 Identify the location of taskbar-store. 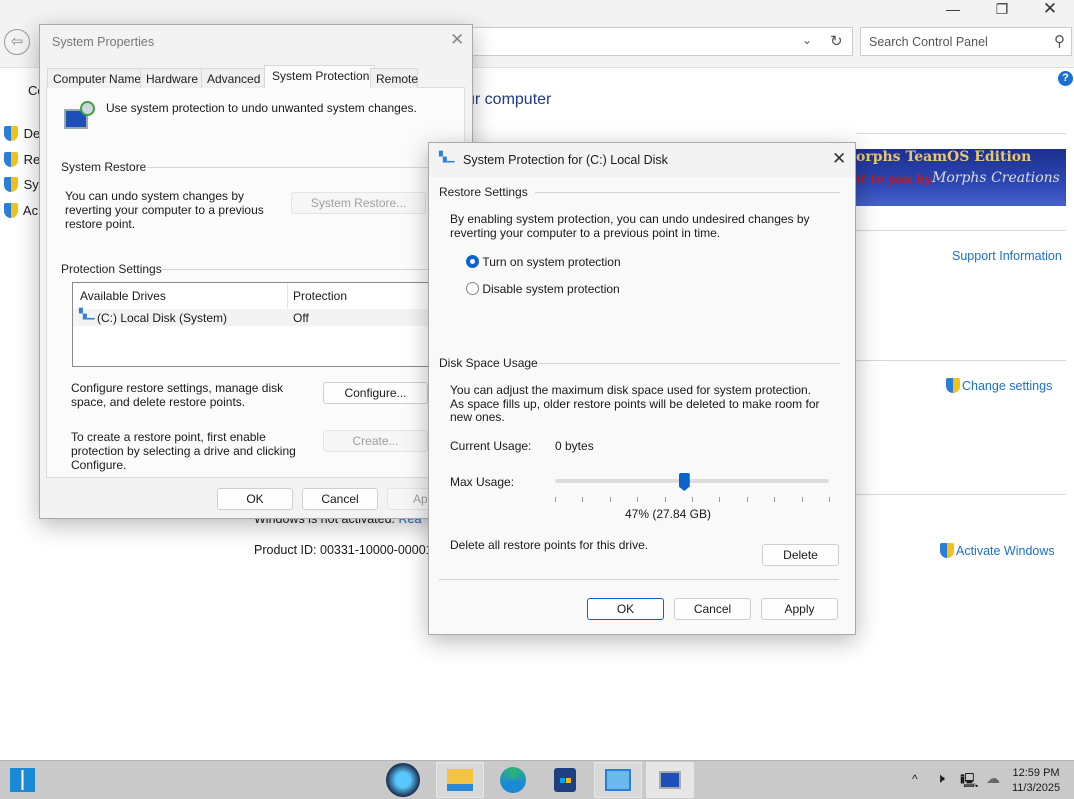
(565, 780).